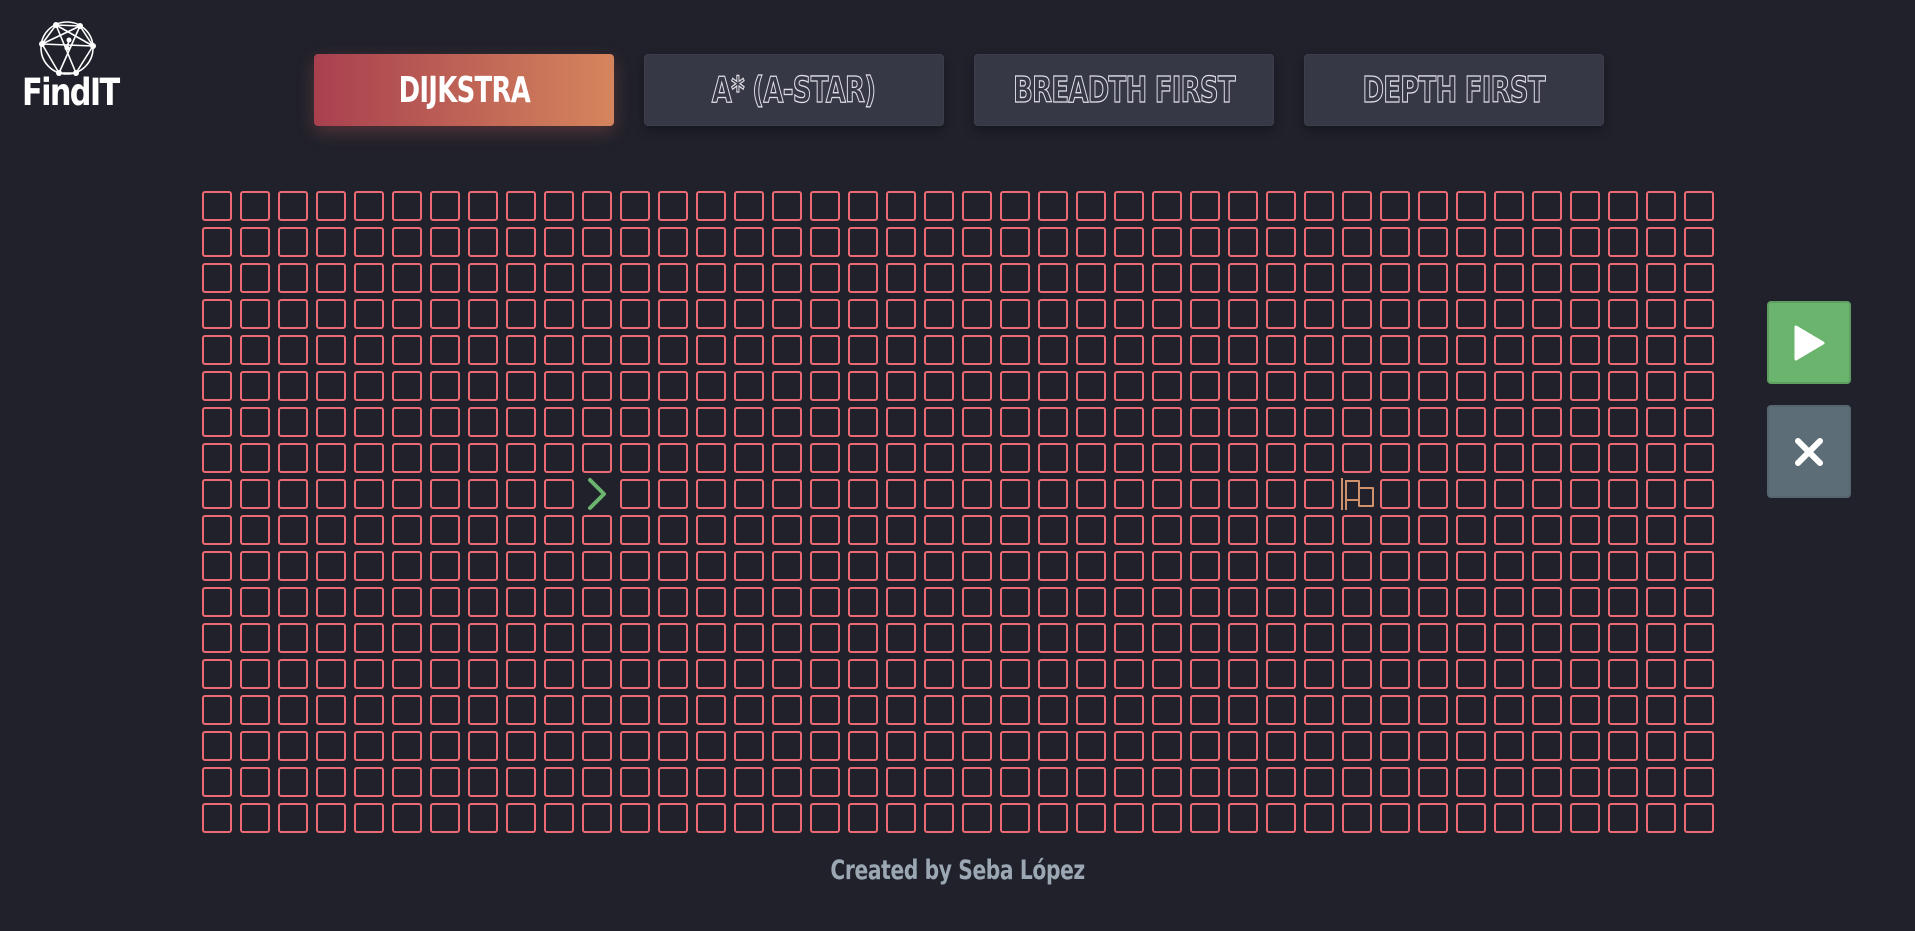  Describe the element at coordinates (1357, 494) in the screenshot. I see `target-node` at that location.